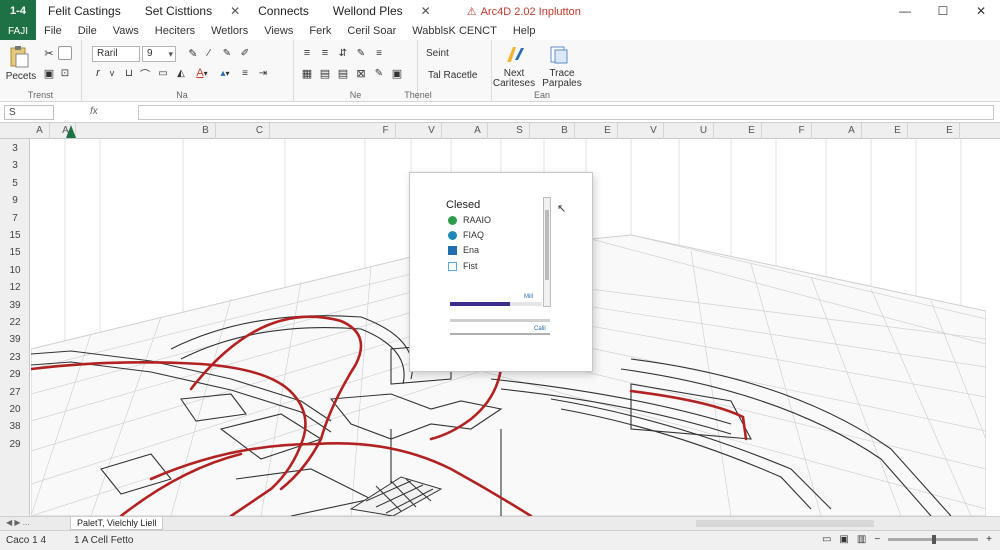 This screenshot has height=550, width=1000. Describe the element at coordinates (15, 183) in the screenshot. I see `row-header: 5` at that location.